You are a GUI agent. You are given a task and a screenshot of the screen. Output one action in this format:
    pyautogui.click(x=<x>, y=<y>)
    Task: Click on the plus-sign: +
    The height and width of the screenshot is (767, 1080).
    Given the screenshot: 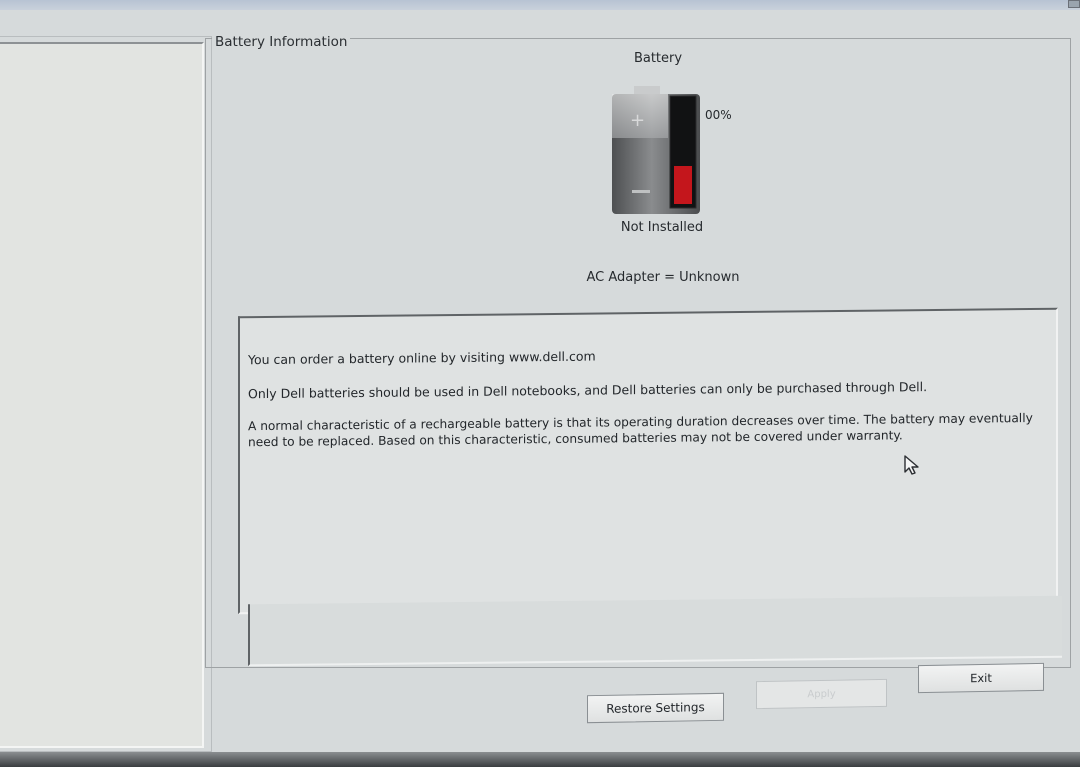 What is the action you would take?
    pyautogui.click(x=637, y=120)
    